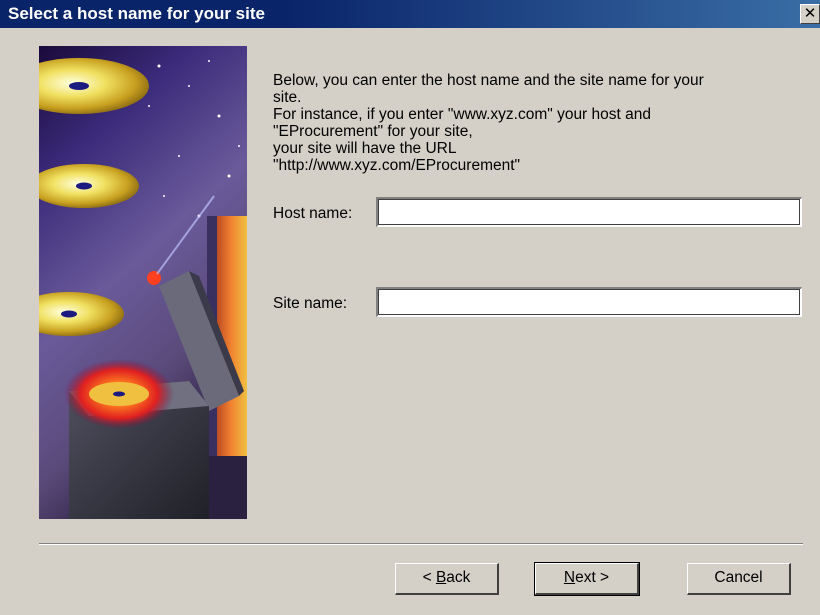  What do you see at coordinates (310, 303) in the screenshot?
I see `site-name-label: Site name:` at bounding box center [310, 303].